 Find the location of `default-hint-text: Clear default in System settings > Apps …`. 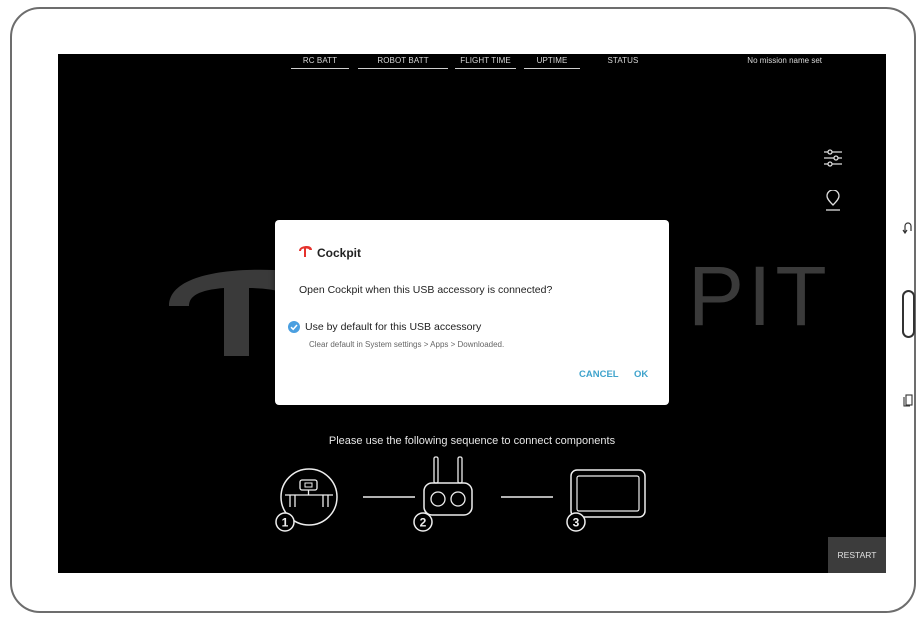

default-hint-text: Clear default in System settings > Apps … is located at coordinates (407, 344).